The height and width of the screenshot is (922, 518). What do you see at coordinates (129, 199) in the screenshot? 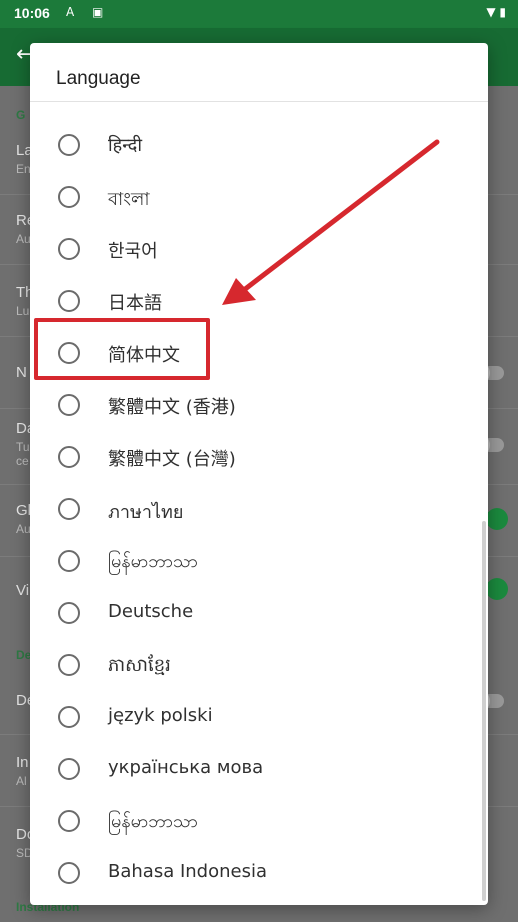
I see `language-label: বাংলা` at bounding box center [129, 199].